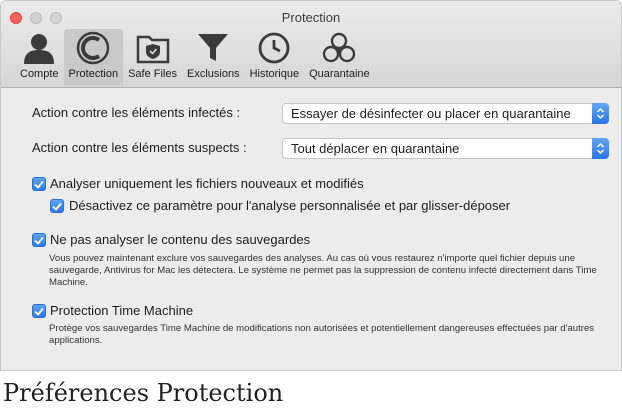 The height and width of the screenshot is (420, 622). I want to click on time-machine-checkbox, so click(39, 311).